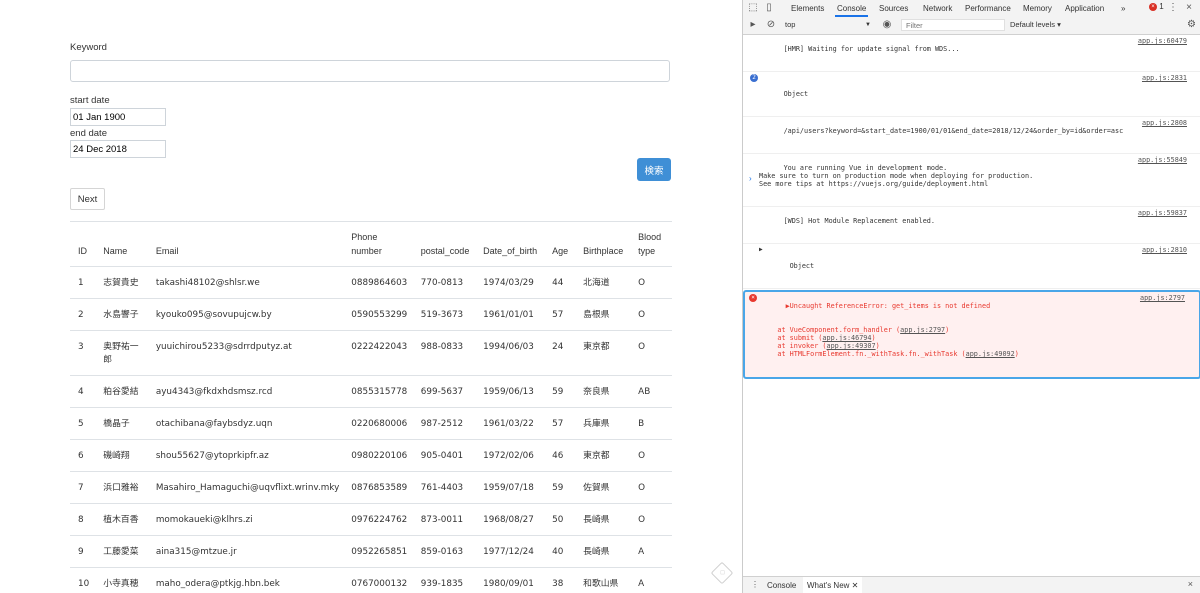  Describe the element at coordinates (510, 519) in the screenshot. I see `cell-date-of-birth: 1968/08/27` at that location.